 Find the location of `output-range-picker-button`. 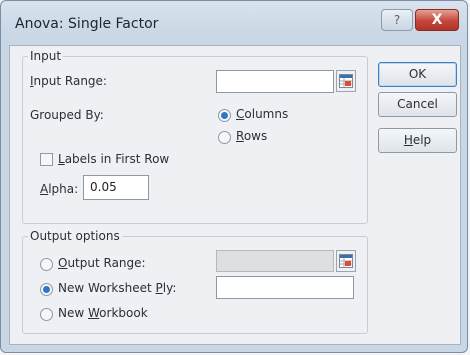

output-range-picker-button is located at coordinates (346, 261).